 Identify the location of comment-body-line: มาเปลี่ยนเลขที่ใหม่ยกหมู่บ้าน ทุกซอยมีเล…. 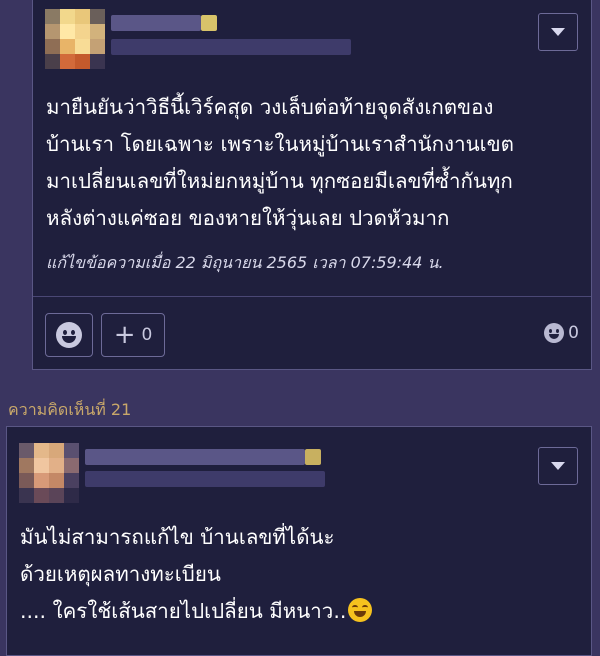
(279, 181).